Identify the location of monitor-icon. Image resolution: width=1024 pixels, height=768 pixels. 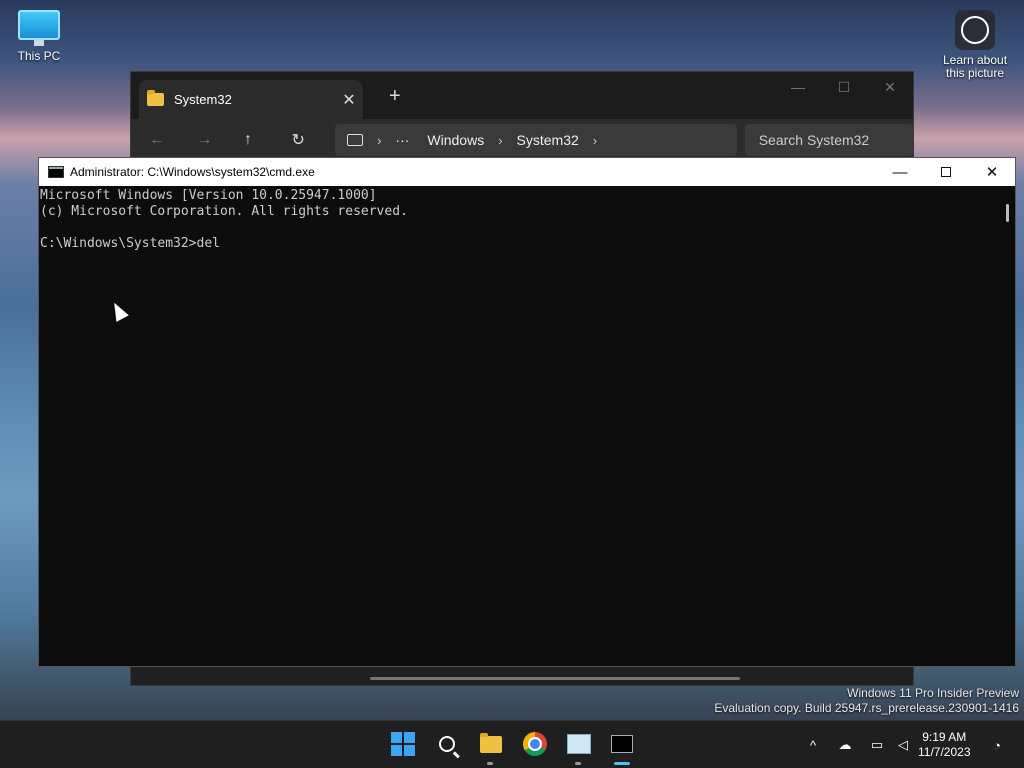
(39, 28).